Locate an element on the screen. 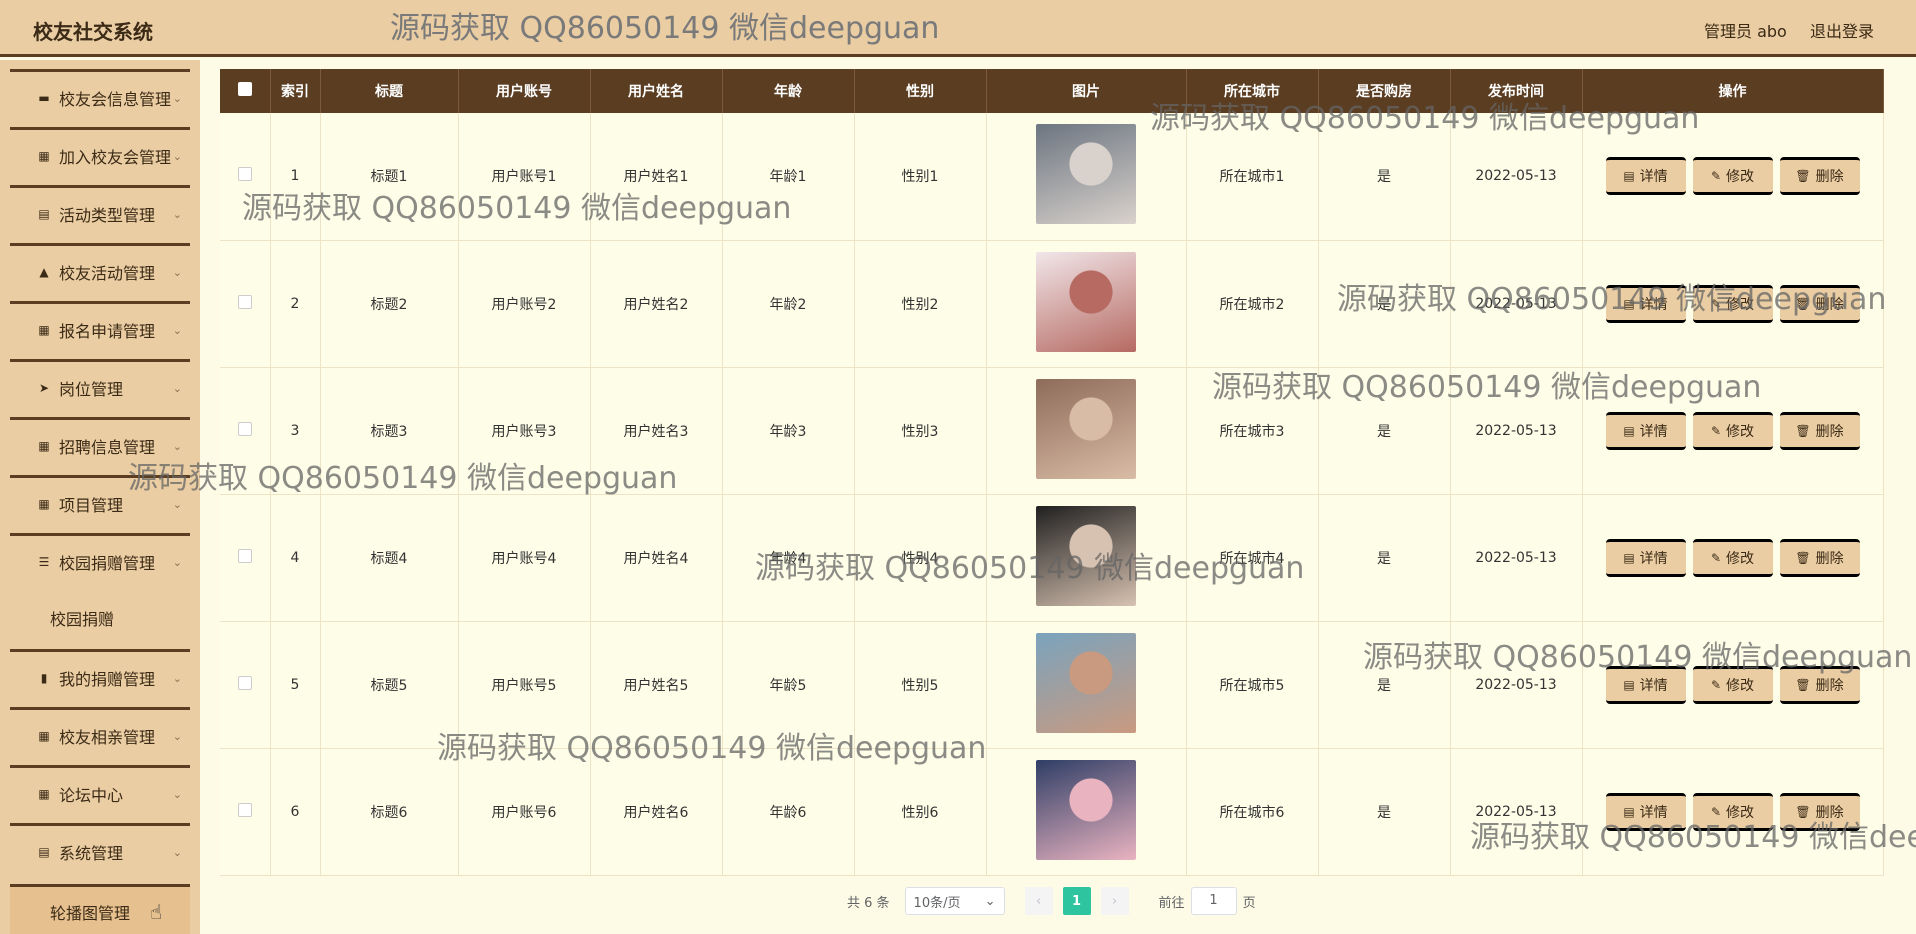  cell-gender: 性别5 is located at coordinates (920, 685).